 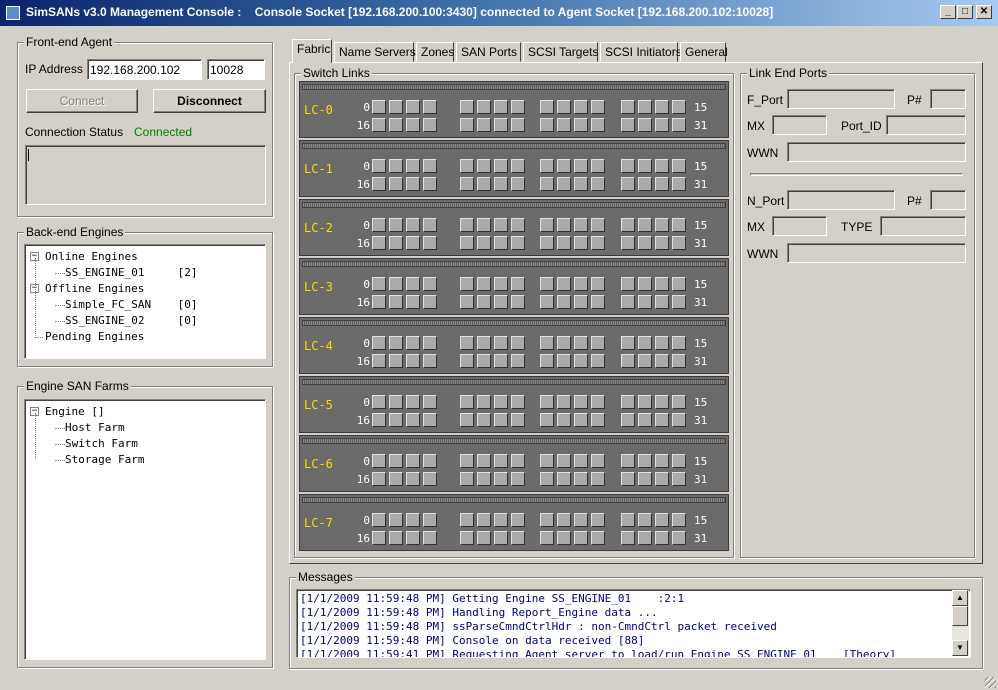 What do you see at coordinates (948, 99) in the screenshot?
I see `f-pnum-field` at bounding box center [948, 99].